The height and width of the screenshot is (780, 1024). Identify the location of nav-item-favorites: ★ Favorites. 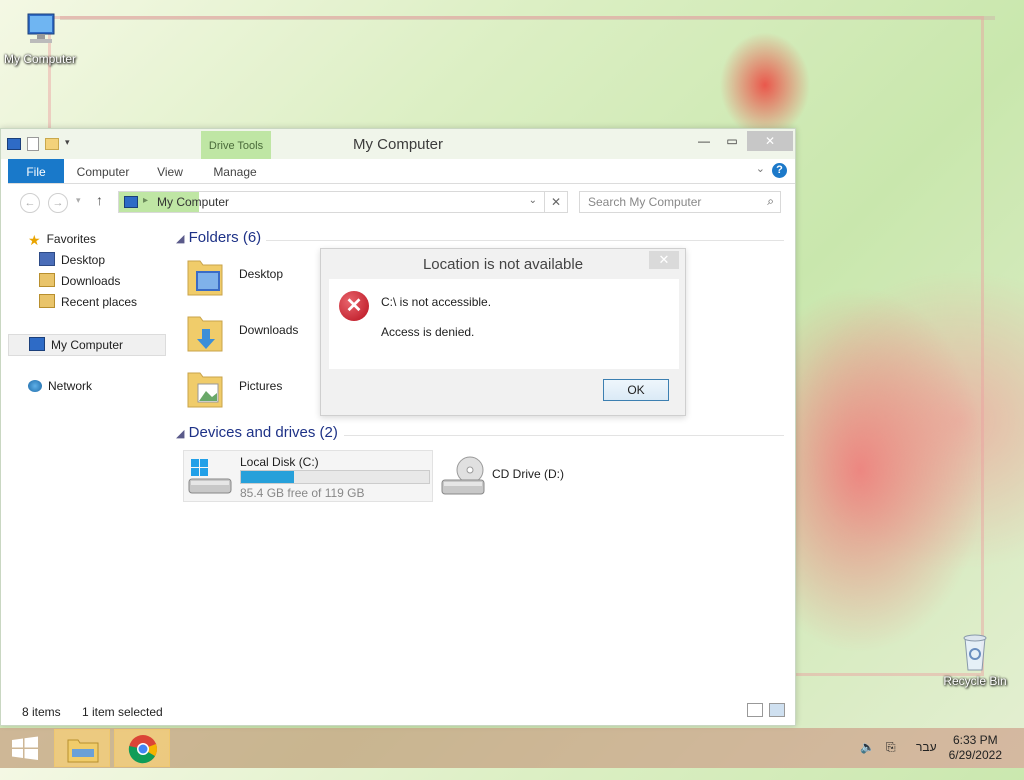
(106, 239).